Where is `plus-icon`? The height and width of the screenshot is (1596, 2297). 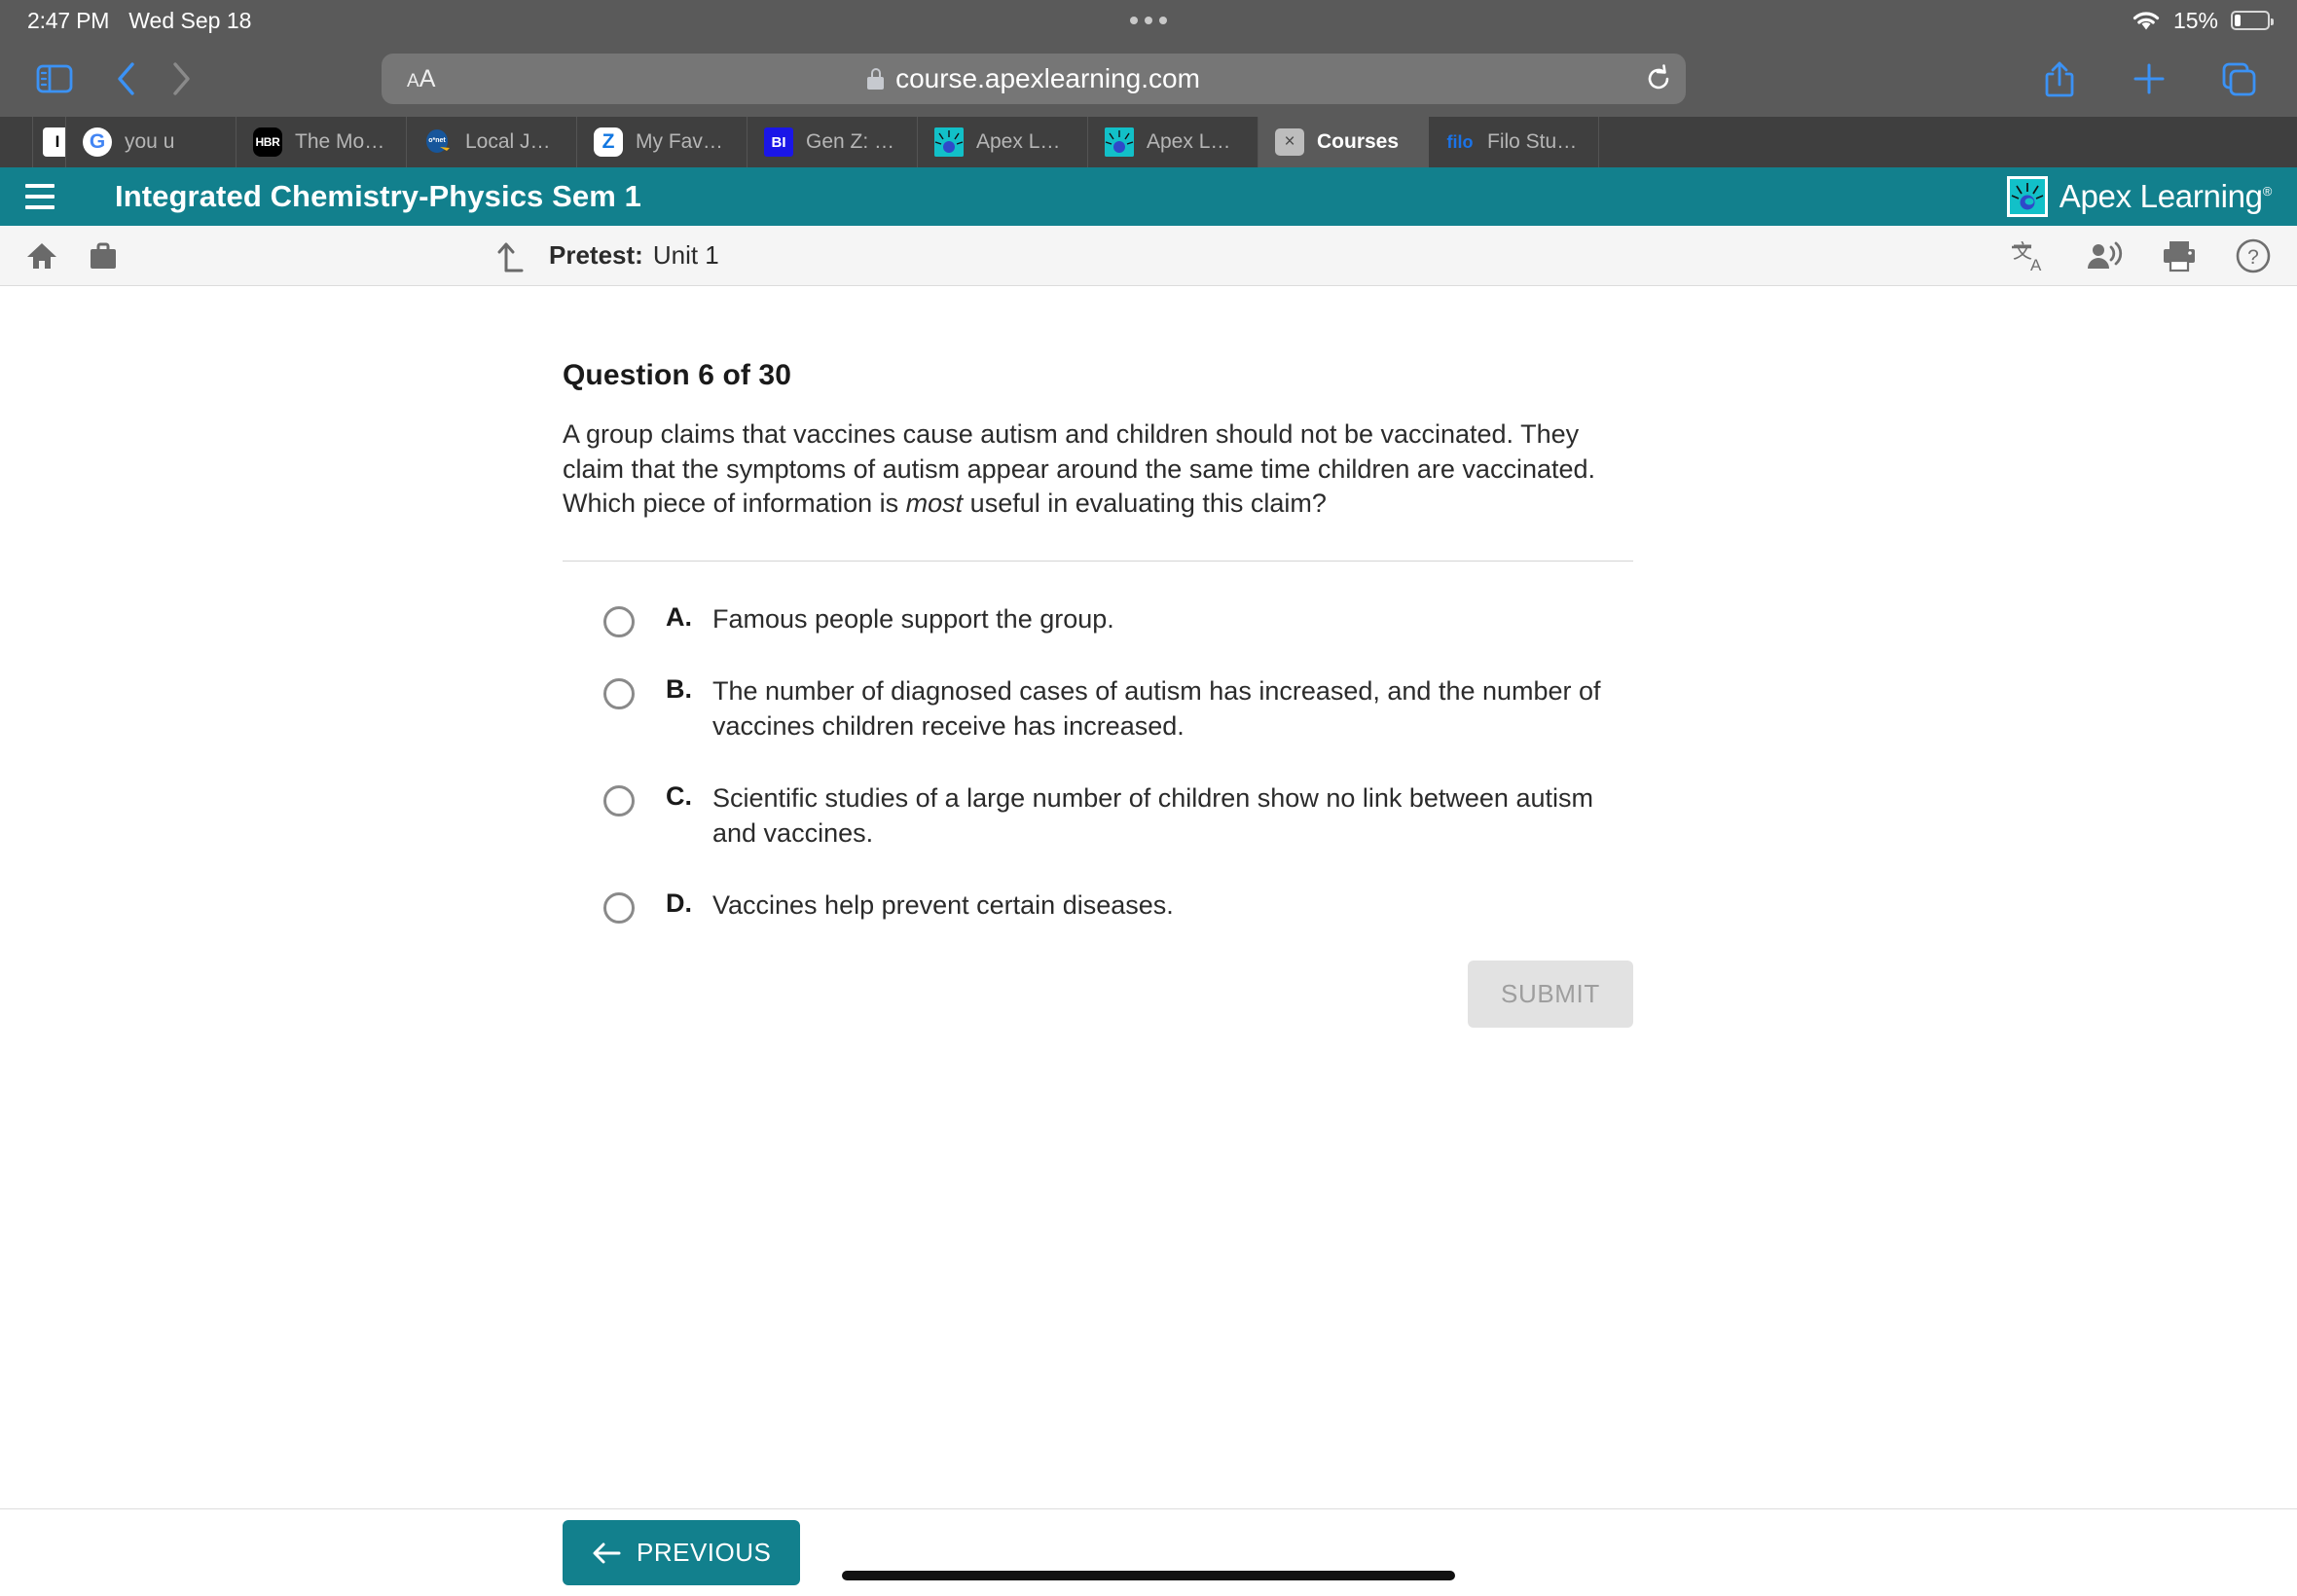
plus-icon is located at coordinates (2149, 79).